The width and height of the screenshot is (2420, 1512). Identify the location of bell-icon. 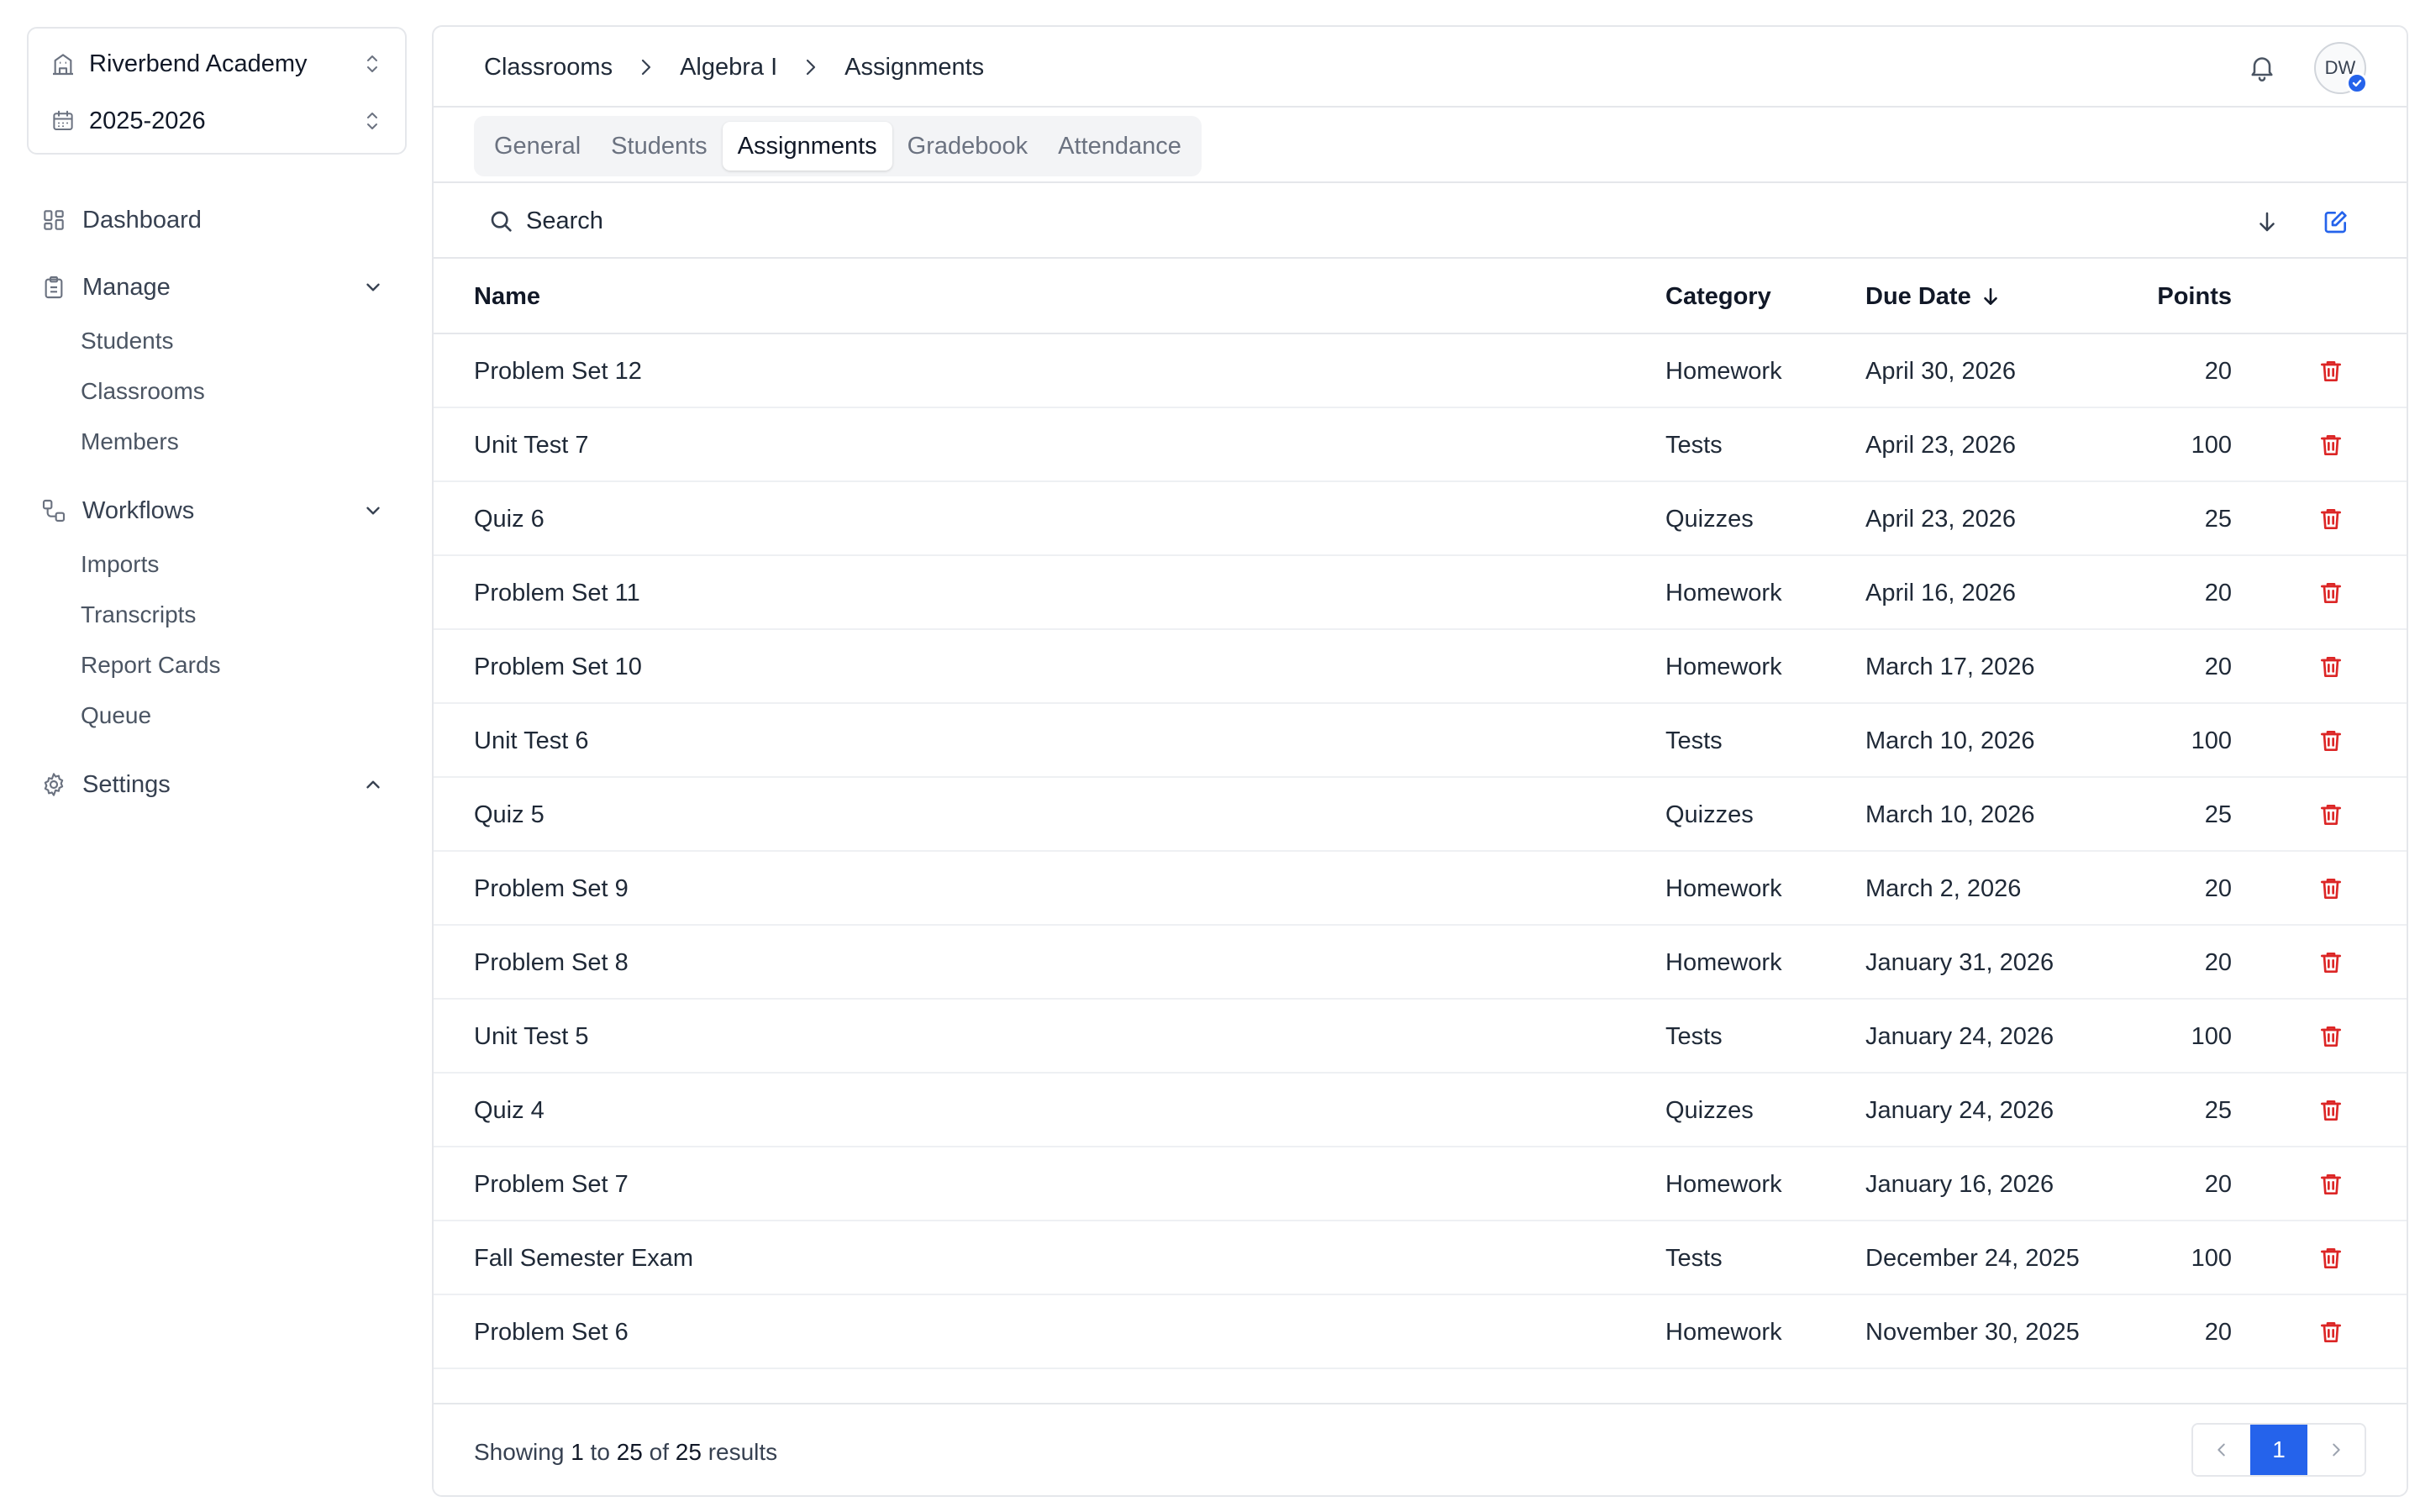
(2263, 67).